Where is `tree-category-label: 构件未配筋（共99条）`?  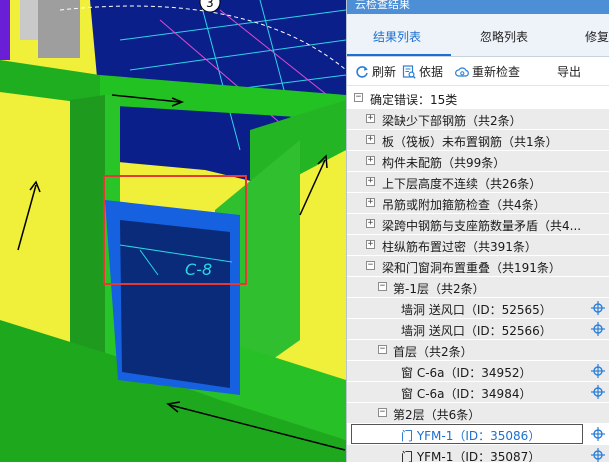 tree-category-label: 构件未配筋（共99条） is located at coordinates (444, 163).